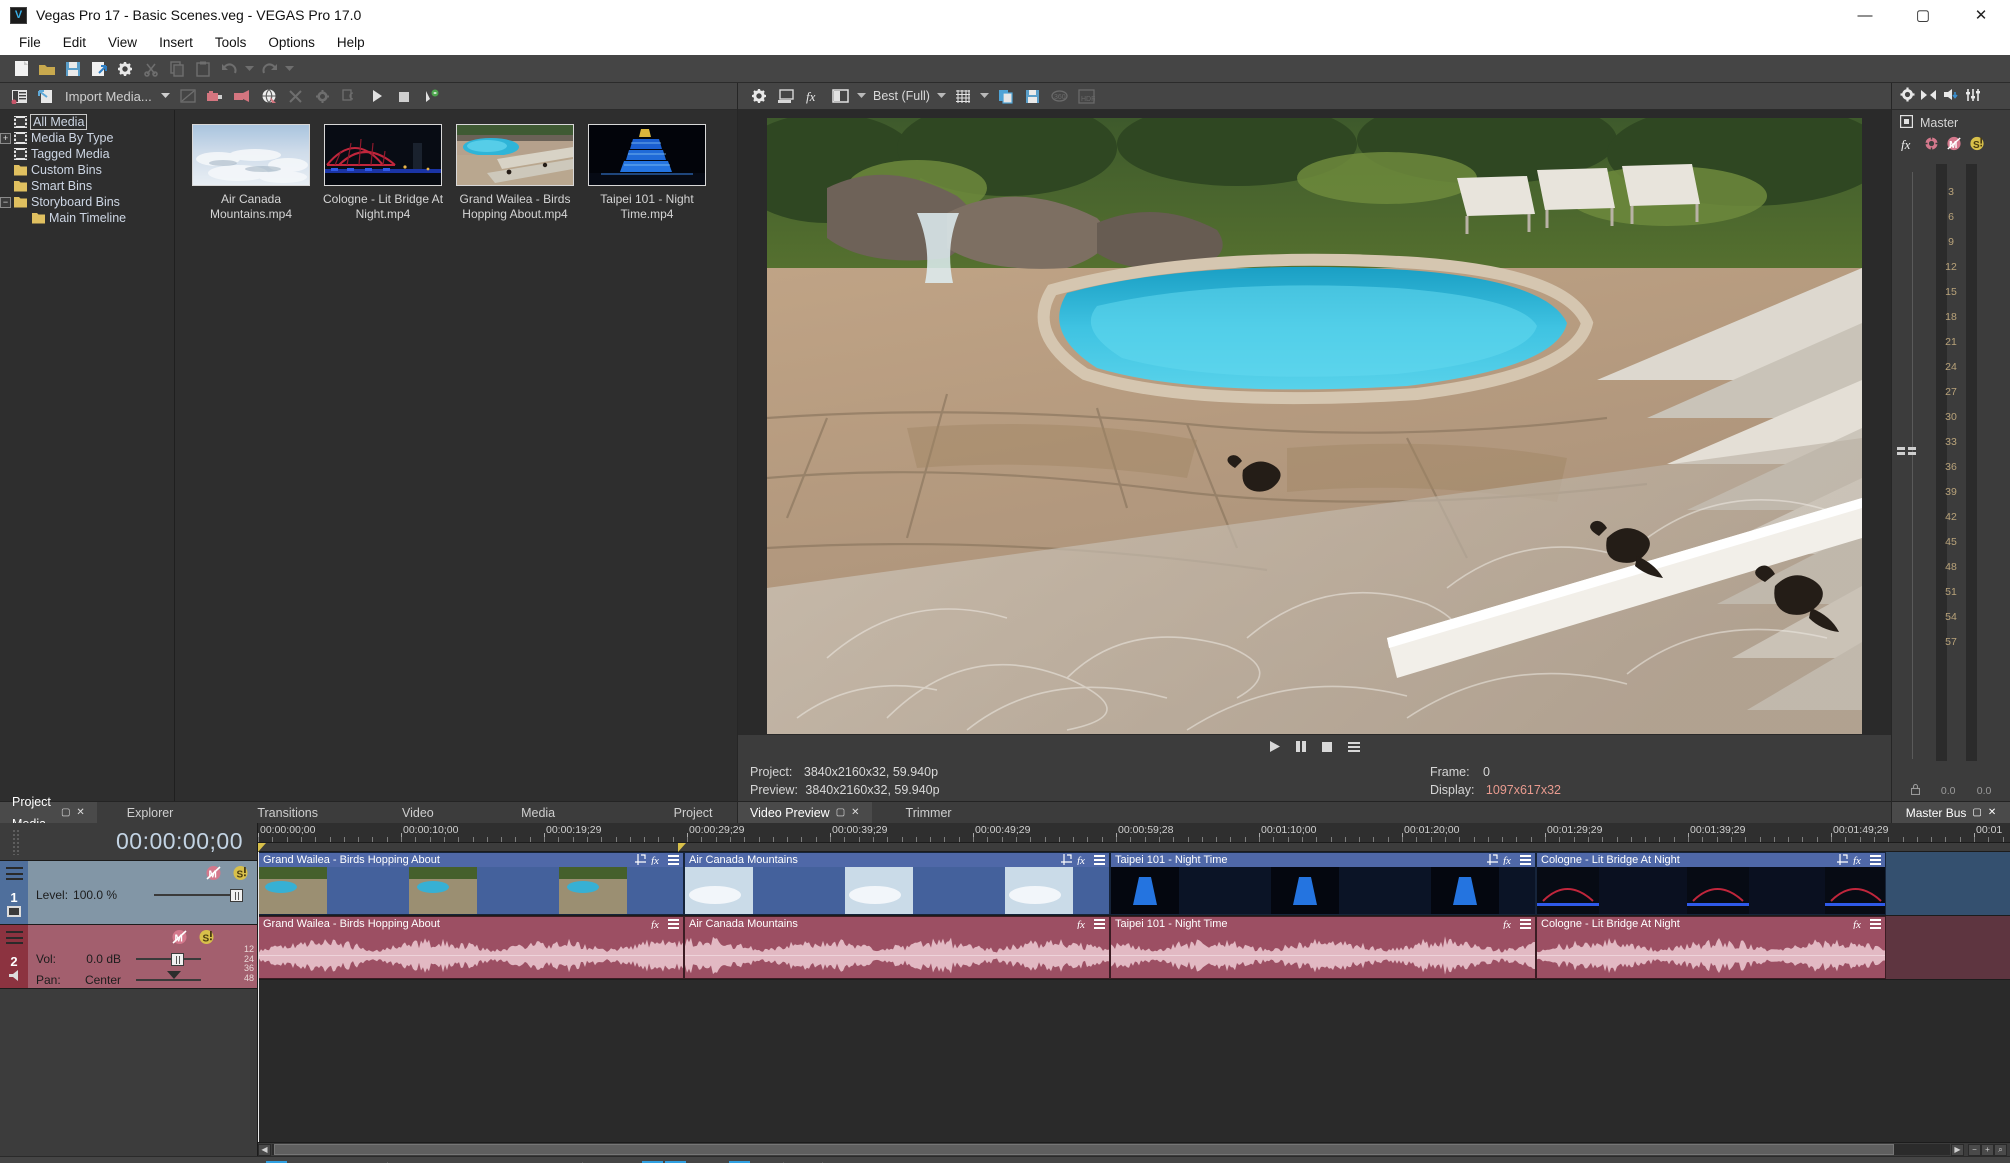 This screenshot has width=2010, height=1163. Describe the element at coordinates (1842, 861) in the screenshot. I see `pan-crop-icon` at that location.